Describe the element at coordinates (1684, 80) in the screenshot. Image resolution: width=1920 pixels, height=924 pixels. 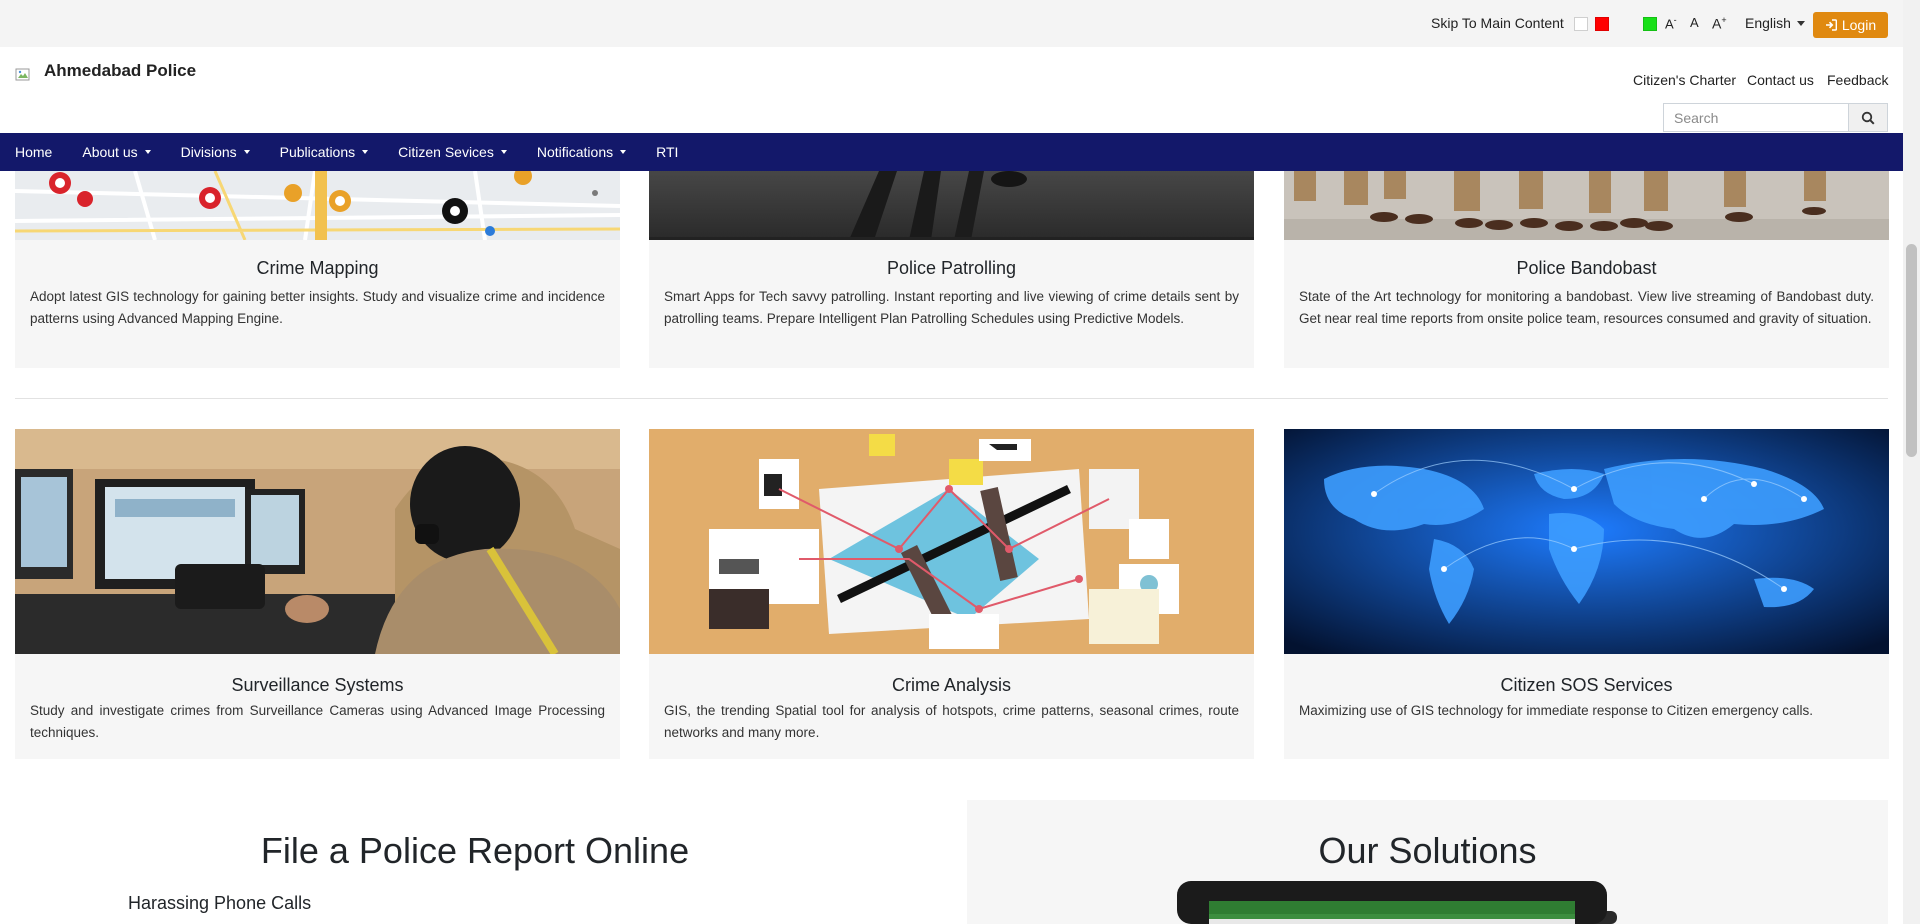
I see `citizens-charter-link: Citizen's Charter` at that location.